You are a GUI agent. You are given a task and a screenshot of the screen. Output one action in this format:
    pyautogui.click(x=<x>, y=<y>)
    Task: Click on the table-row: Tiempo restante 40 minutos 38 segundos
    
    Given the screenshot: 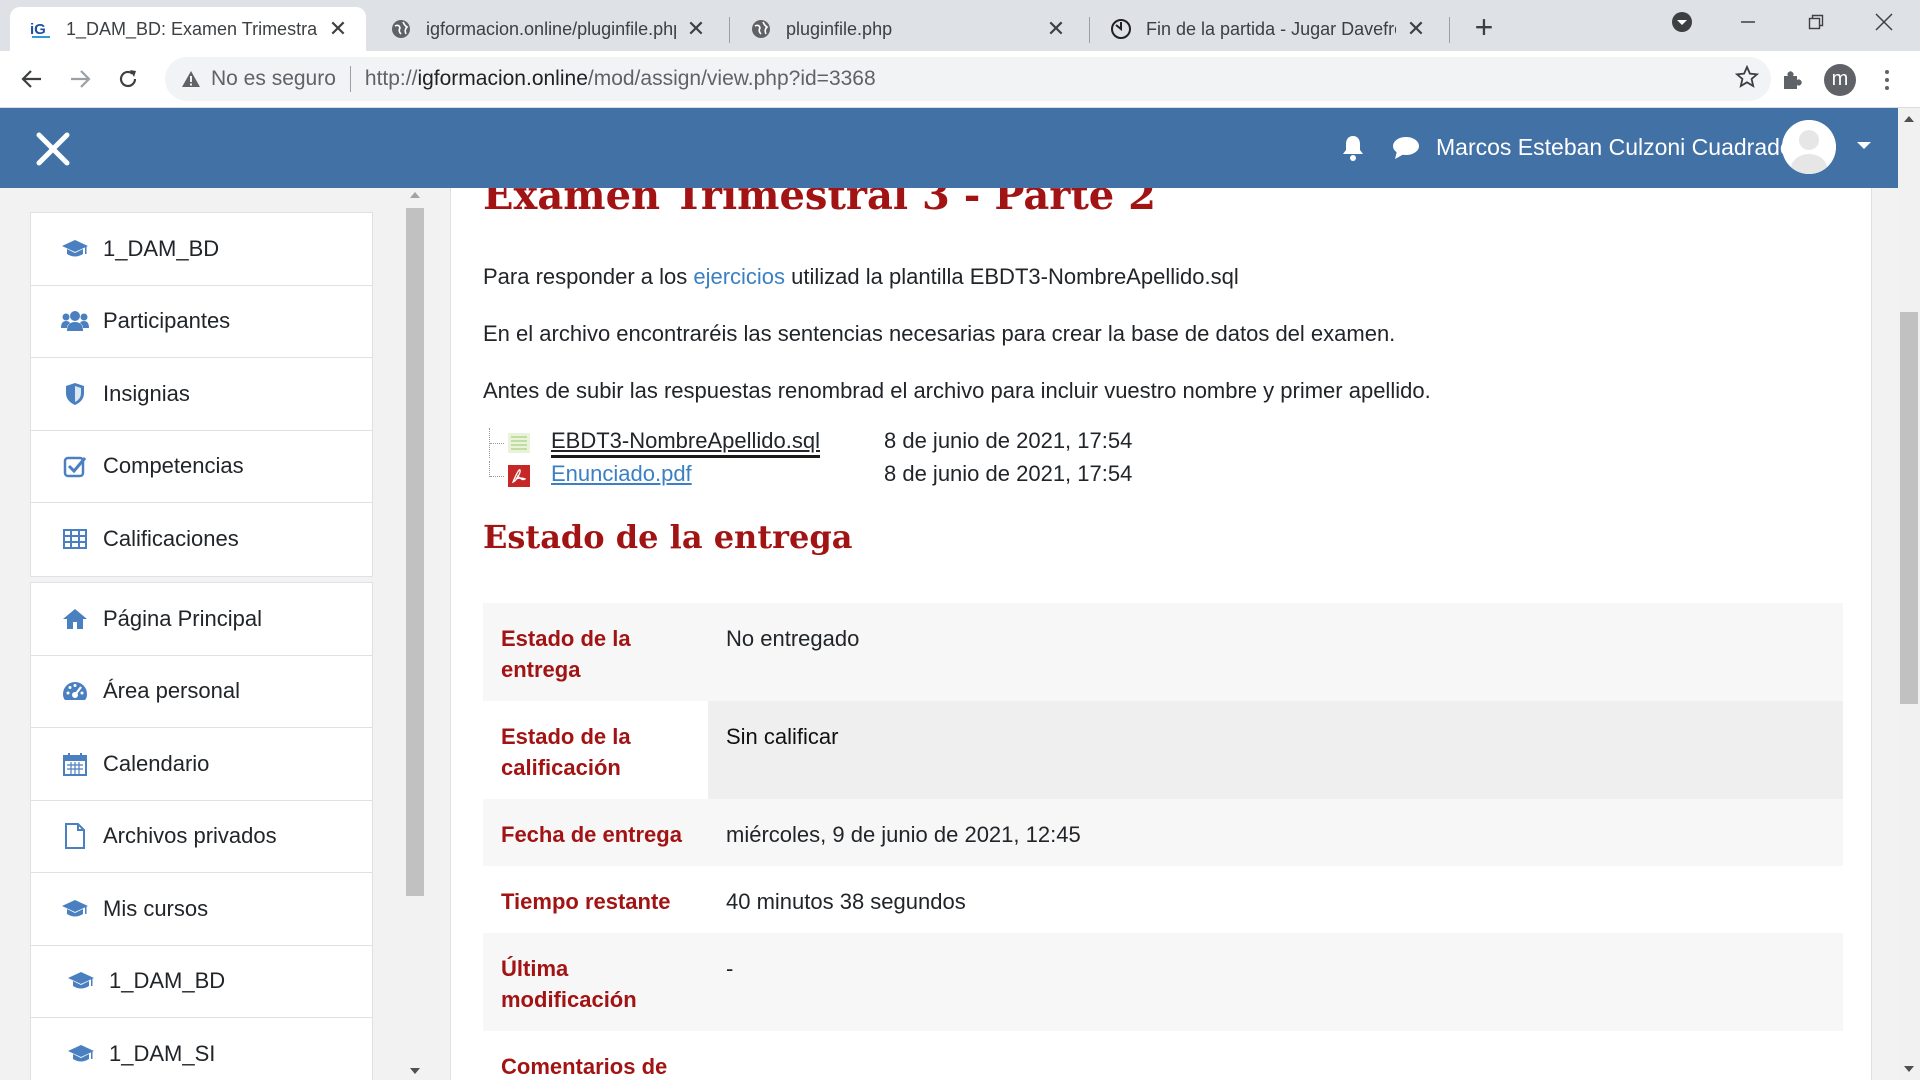 What is the action you would take?
    pyautogui.click(x=1163, y=899)
    